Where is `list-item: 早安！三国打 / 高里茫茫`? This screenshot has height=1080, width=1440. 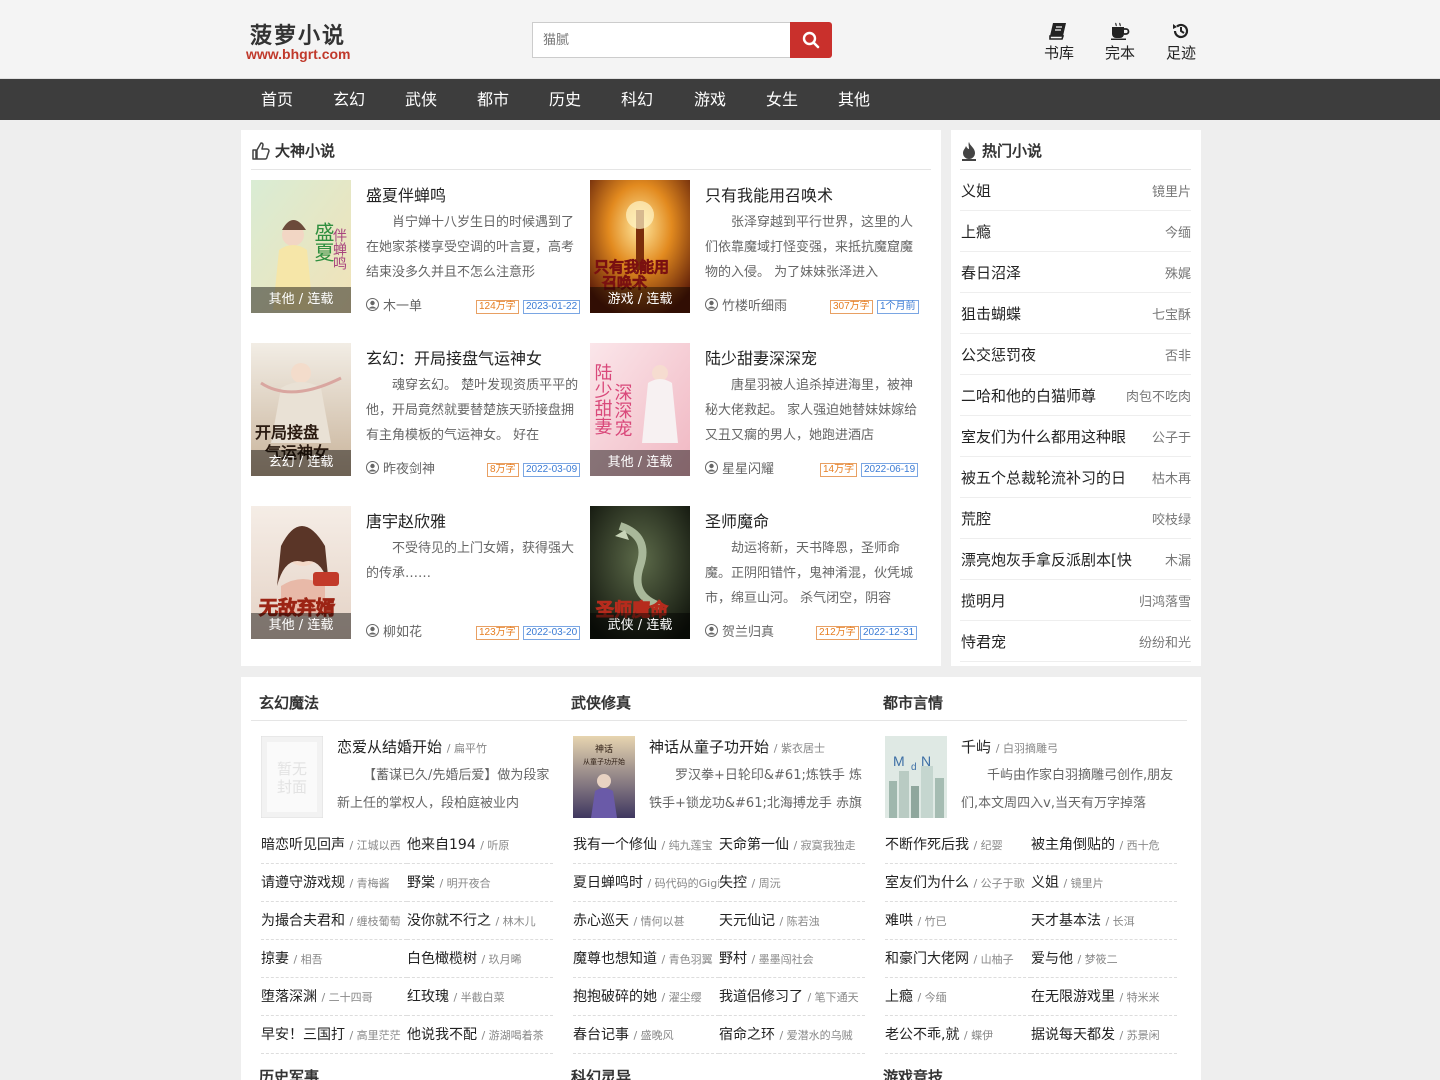 list-item: 早安！三国打 / 高里茫茫 is located at coordinates (334, 1035).